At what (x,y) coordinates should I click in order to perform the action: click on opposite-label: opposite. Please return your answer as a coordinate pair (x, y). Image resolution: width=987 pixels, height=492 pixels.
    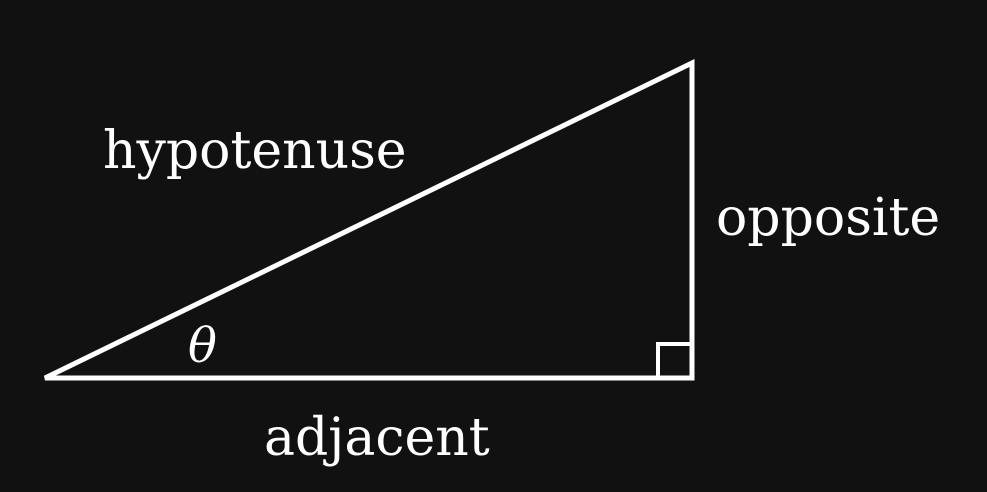
    Looking at the image, I should click on (828, 218).